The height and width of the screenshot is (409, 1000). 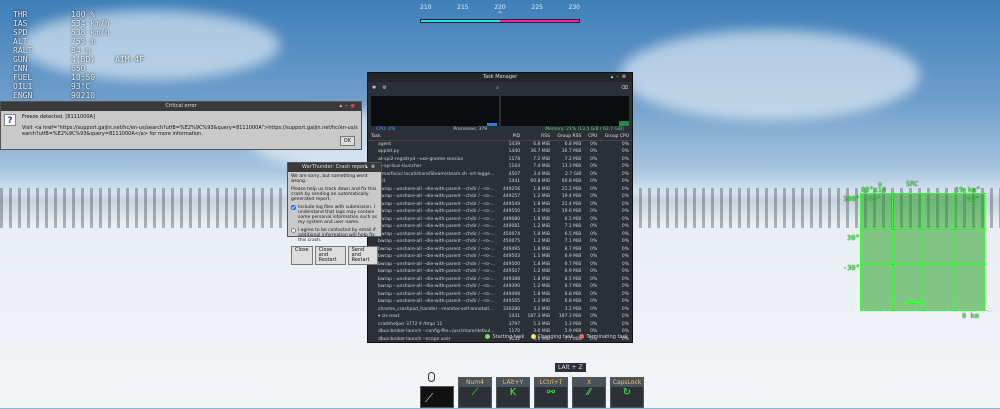 What do you see at coordinates (584, 129) in the screenshot?
I see `memory-usage: Memory: 21% (13.5 GiB / 62.7 GiB)` at bounding box center [584, 129].